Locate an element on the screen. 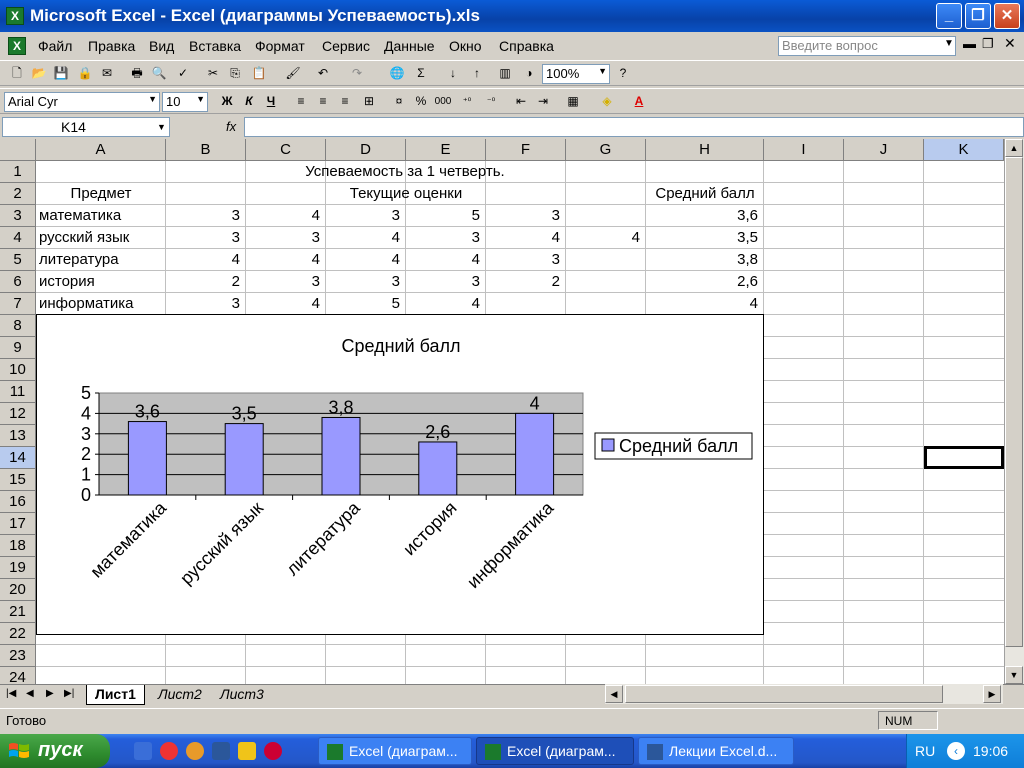 The image size is (1024, 768). align-right-icon: ≡ is located at coordinates (345, 101).